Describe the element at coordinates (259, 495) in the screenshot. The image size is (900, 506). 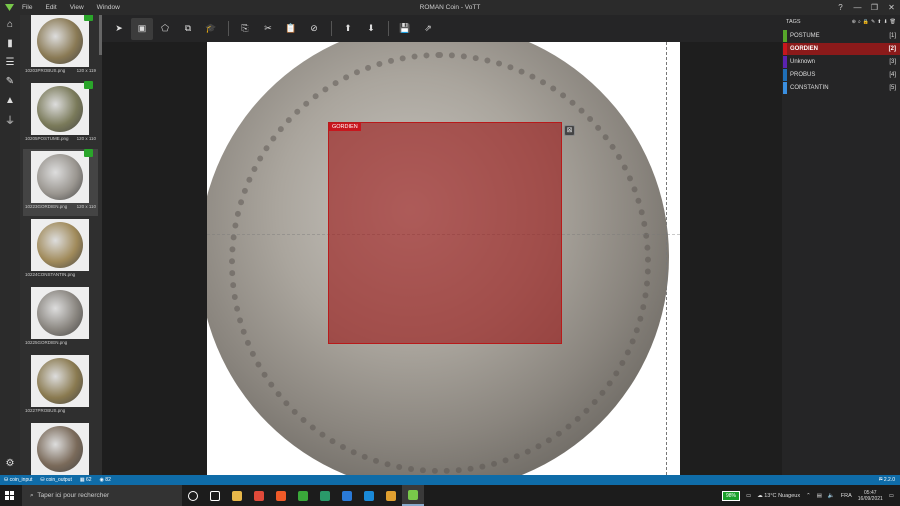
I see `taskbar-app-chrome-icon` at that location.